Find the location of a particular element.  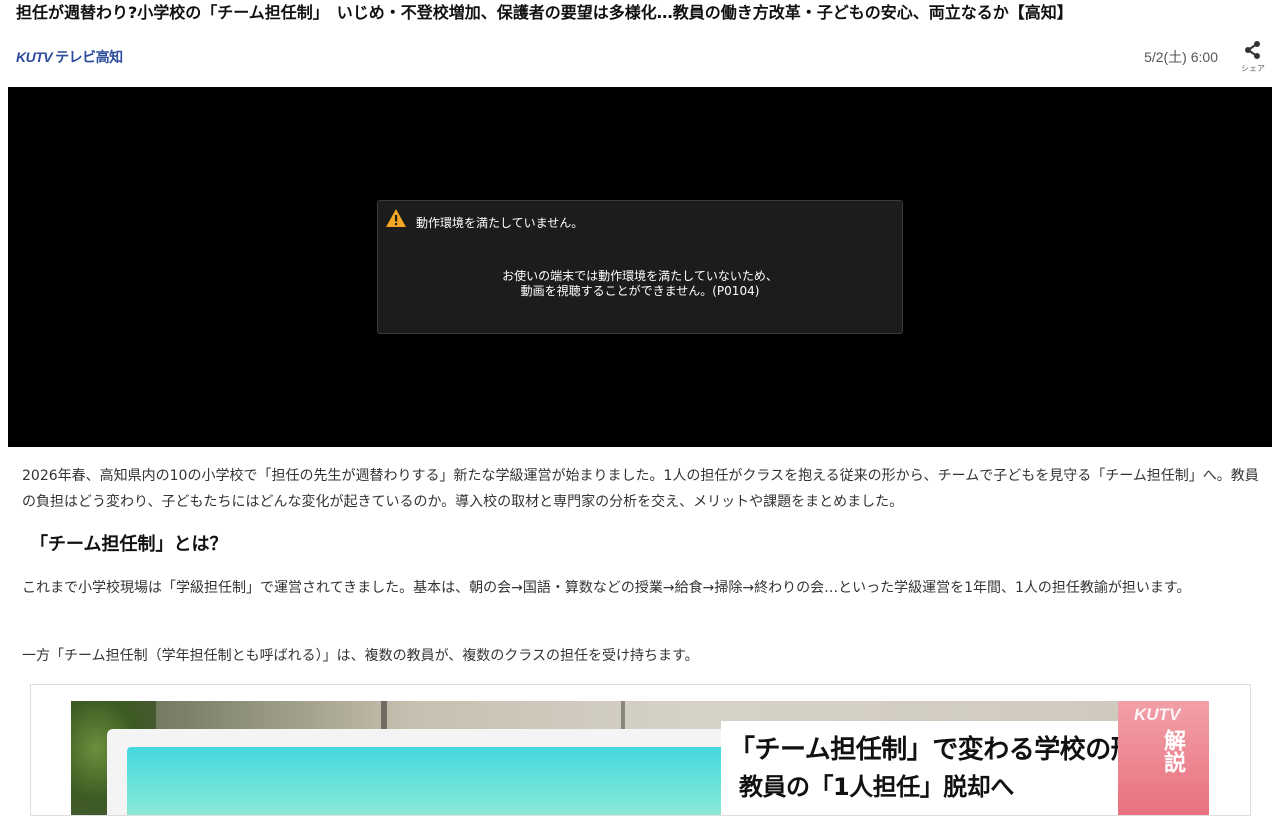

video-error-line: 動画を視聴することができません。(P0104) is located at coordinates (640, 291).